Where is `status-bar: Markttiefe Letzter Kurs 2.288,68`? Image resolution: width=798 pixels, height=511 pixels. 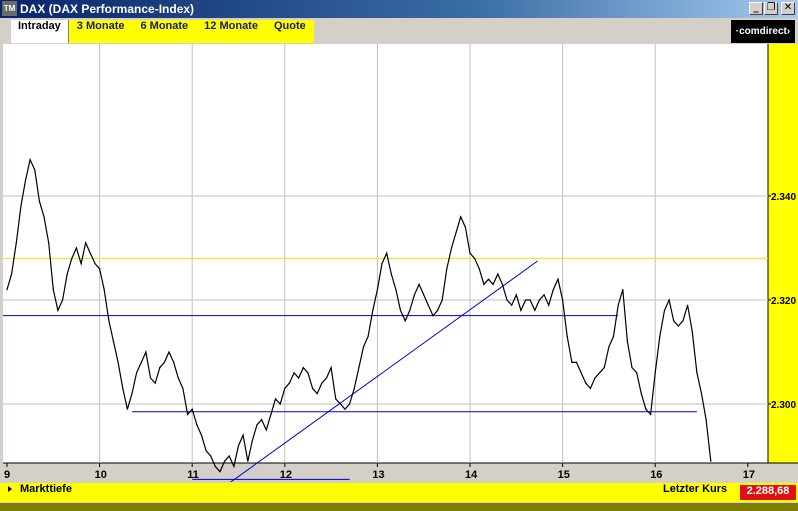 status-bar: Markttiefe Letzter Kurs 2.288,68 is located at coordinates (399, 492).